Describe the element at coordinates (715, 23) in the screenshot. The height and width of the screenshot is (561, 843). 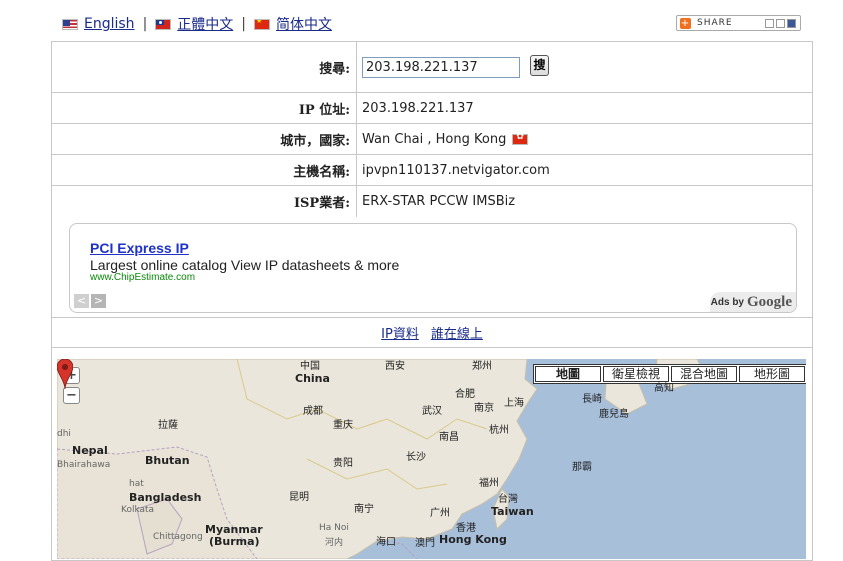
I see `share-label: SHARE` at that location.